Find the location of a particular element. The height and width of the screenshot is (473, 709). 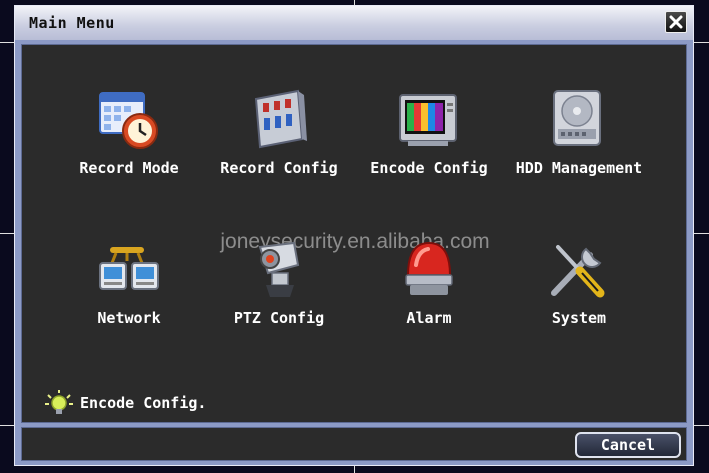

menu-item-label: HDD Management is located at coordinates (579, 168).